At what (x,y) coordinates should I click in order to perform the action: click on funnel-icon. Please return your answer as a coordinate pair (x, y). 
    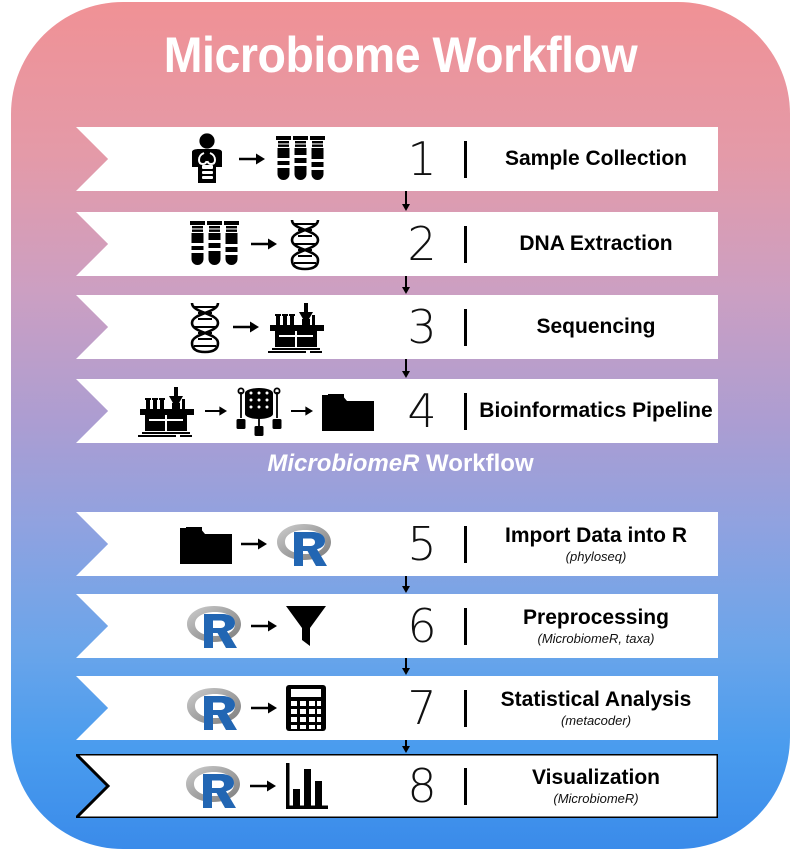
    Looking at the image, I should click on (306, 626).